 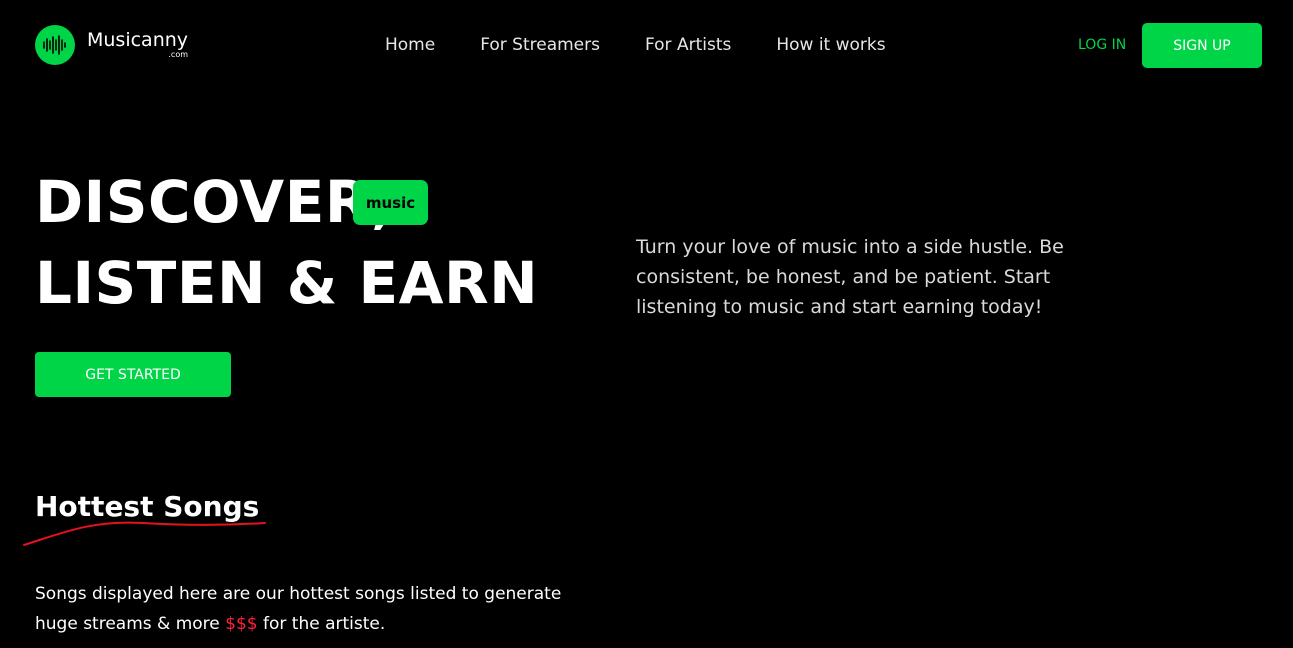 I want to click on money-highlight: $$$, so click(x=241, y=624).